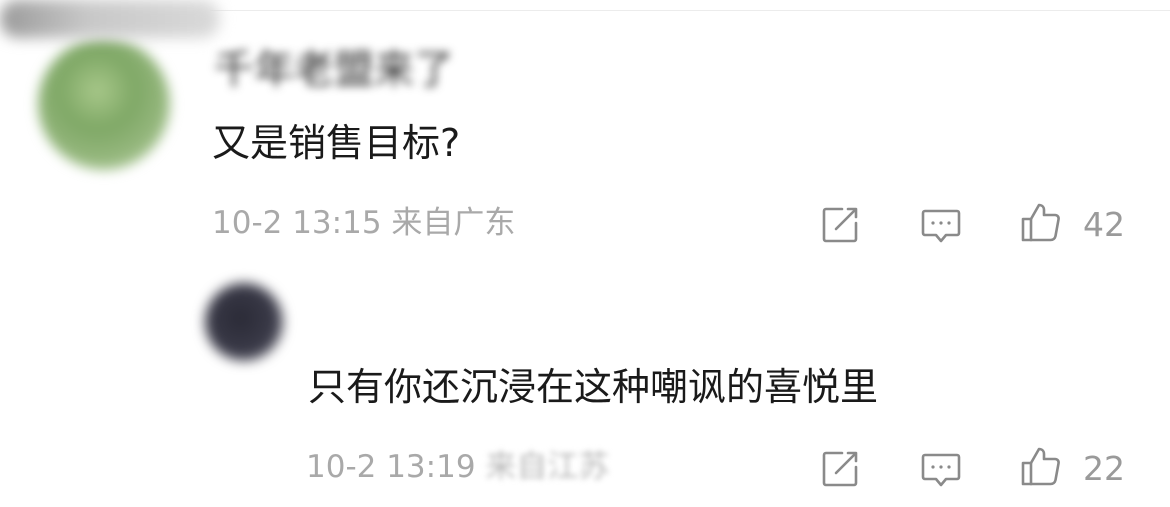  I want to click on author-name: 千年老盟来了, so click(334, 70).